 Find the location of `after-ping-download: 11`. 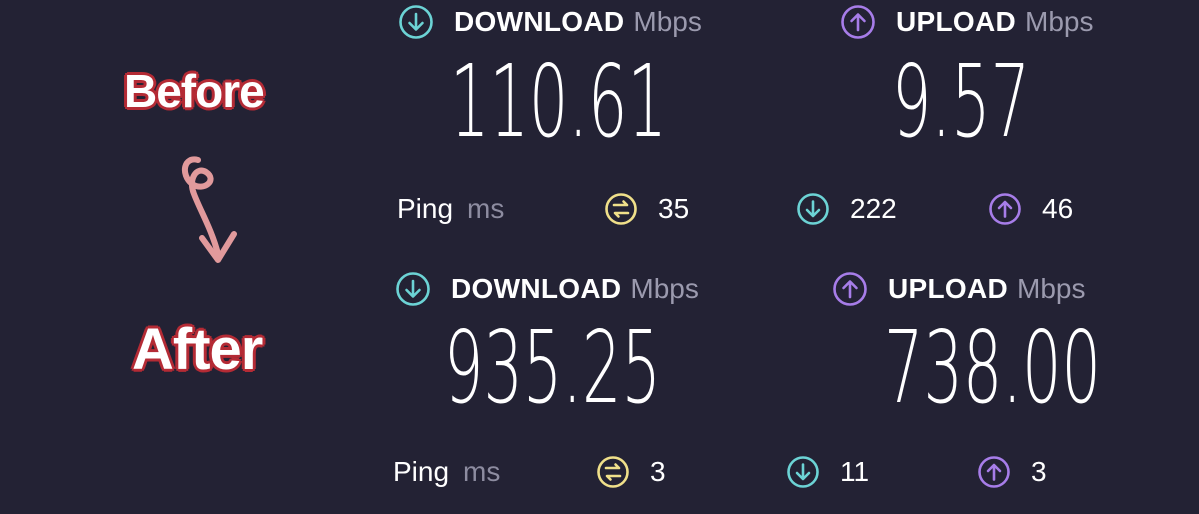

after-ping-download: 11 is located at coordinates (827, 472).